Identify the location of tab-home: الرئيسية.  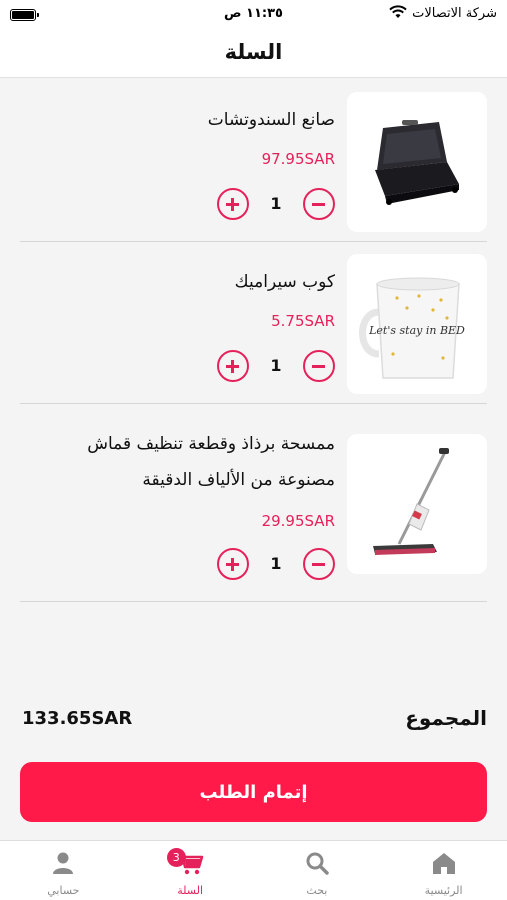
(443, 870).